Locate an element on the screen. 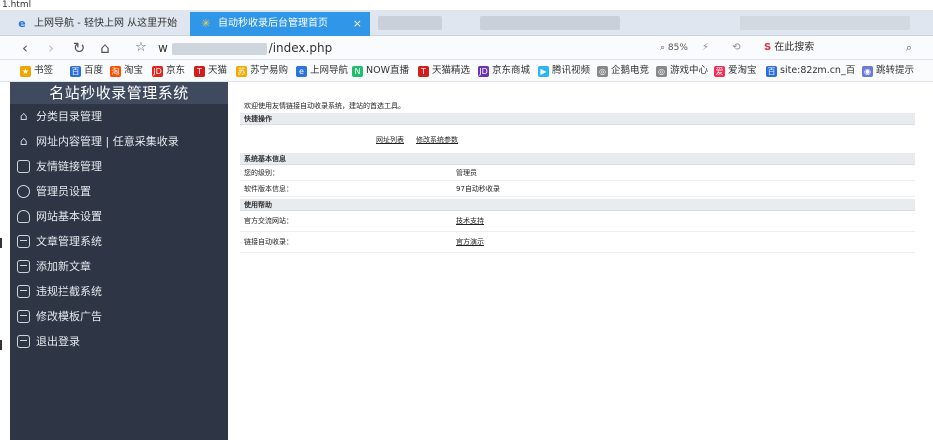 The height and width of the screenshot is (440, 933). bookmark-label: 京东商城 is located at coordinates (511, 70).